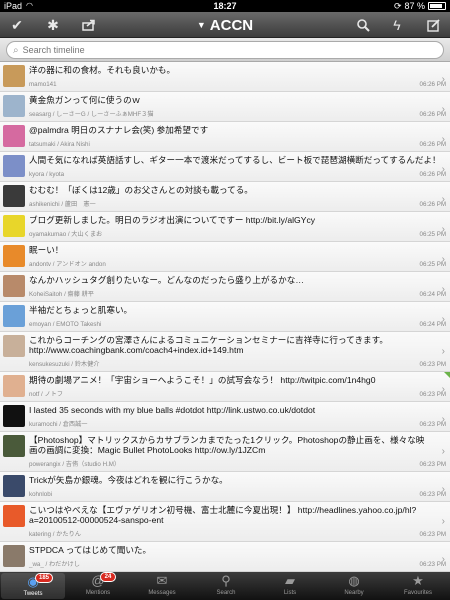 This screenshot has height=600, width=450. What do you see at coordinates (397, 25) in the screenshot?
I see `lightning-icon: ϟ` at bounding box center [397, 25].